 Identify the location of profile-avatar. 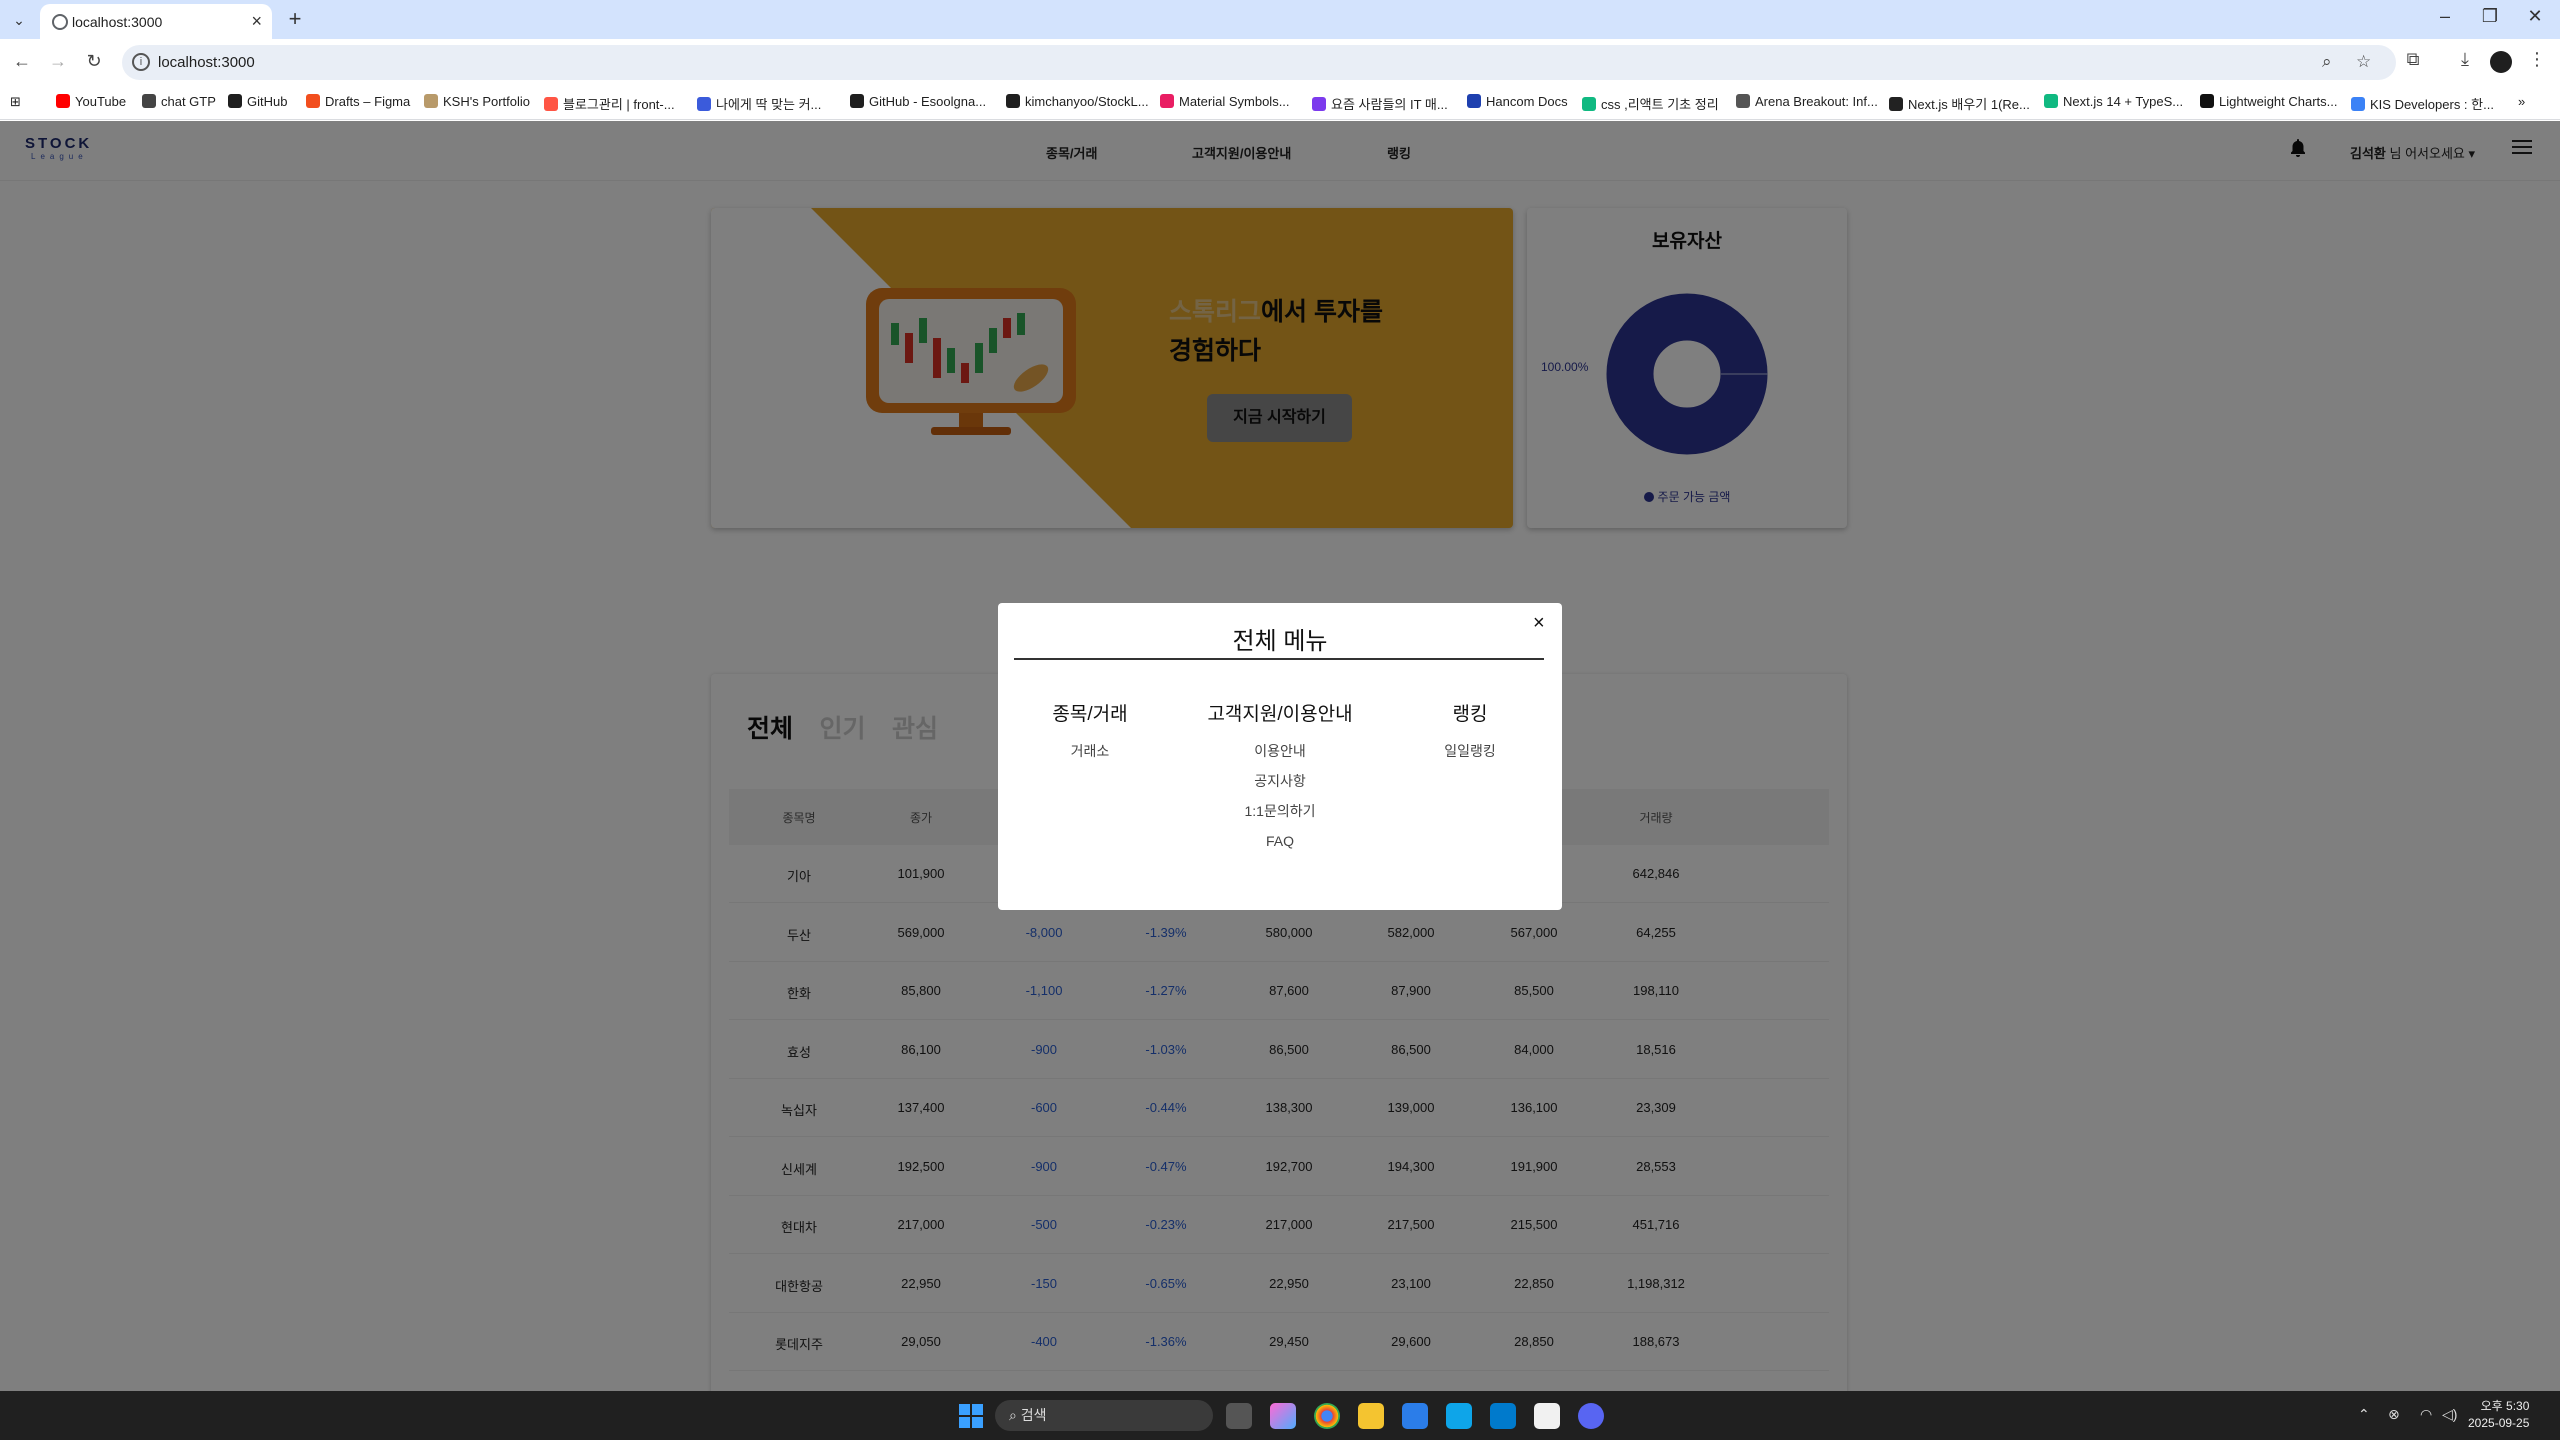
(2501, 62).